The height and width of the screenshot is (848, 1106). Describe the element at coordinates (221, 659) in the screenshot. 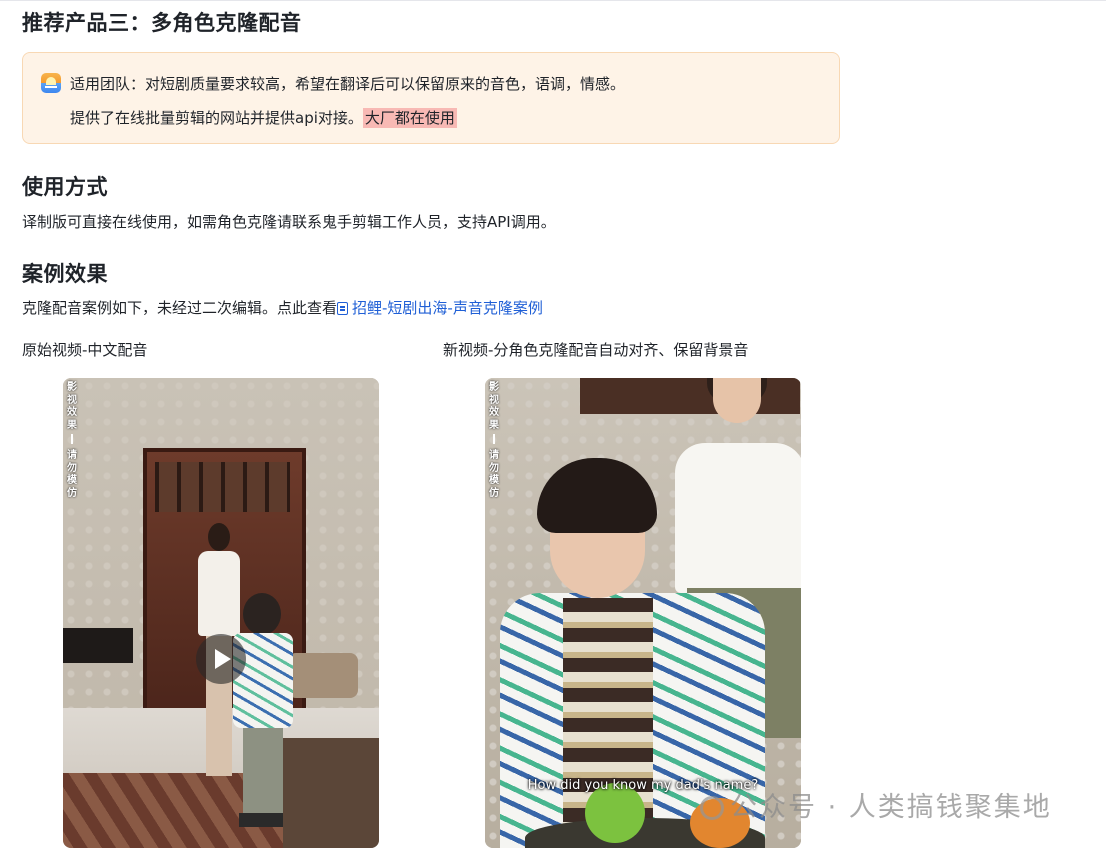

I see `play-button` at that location.